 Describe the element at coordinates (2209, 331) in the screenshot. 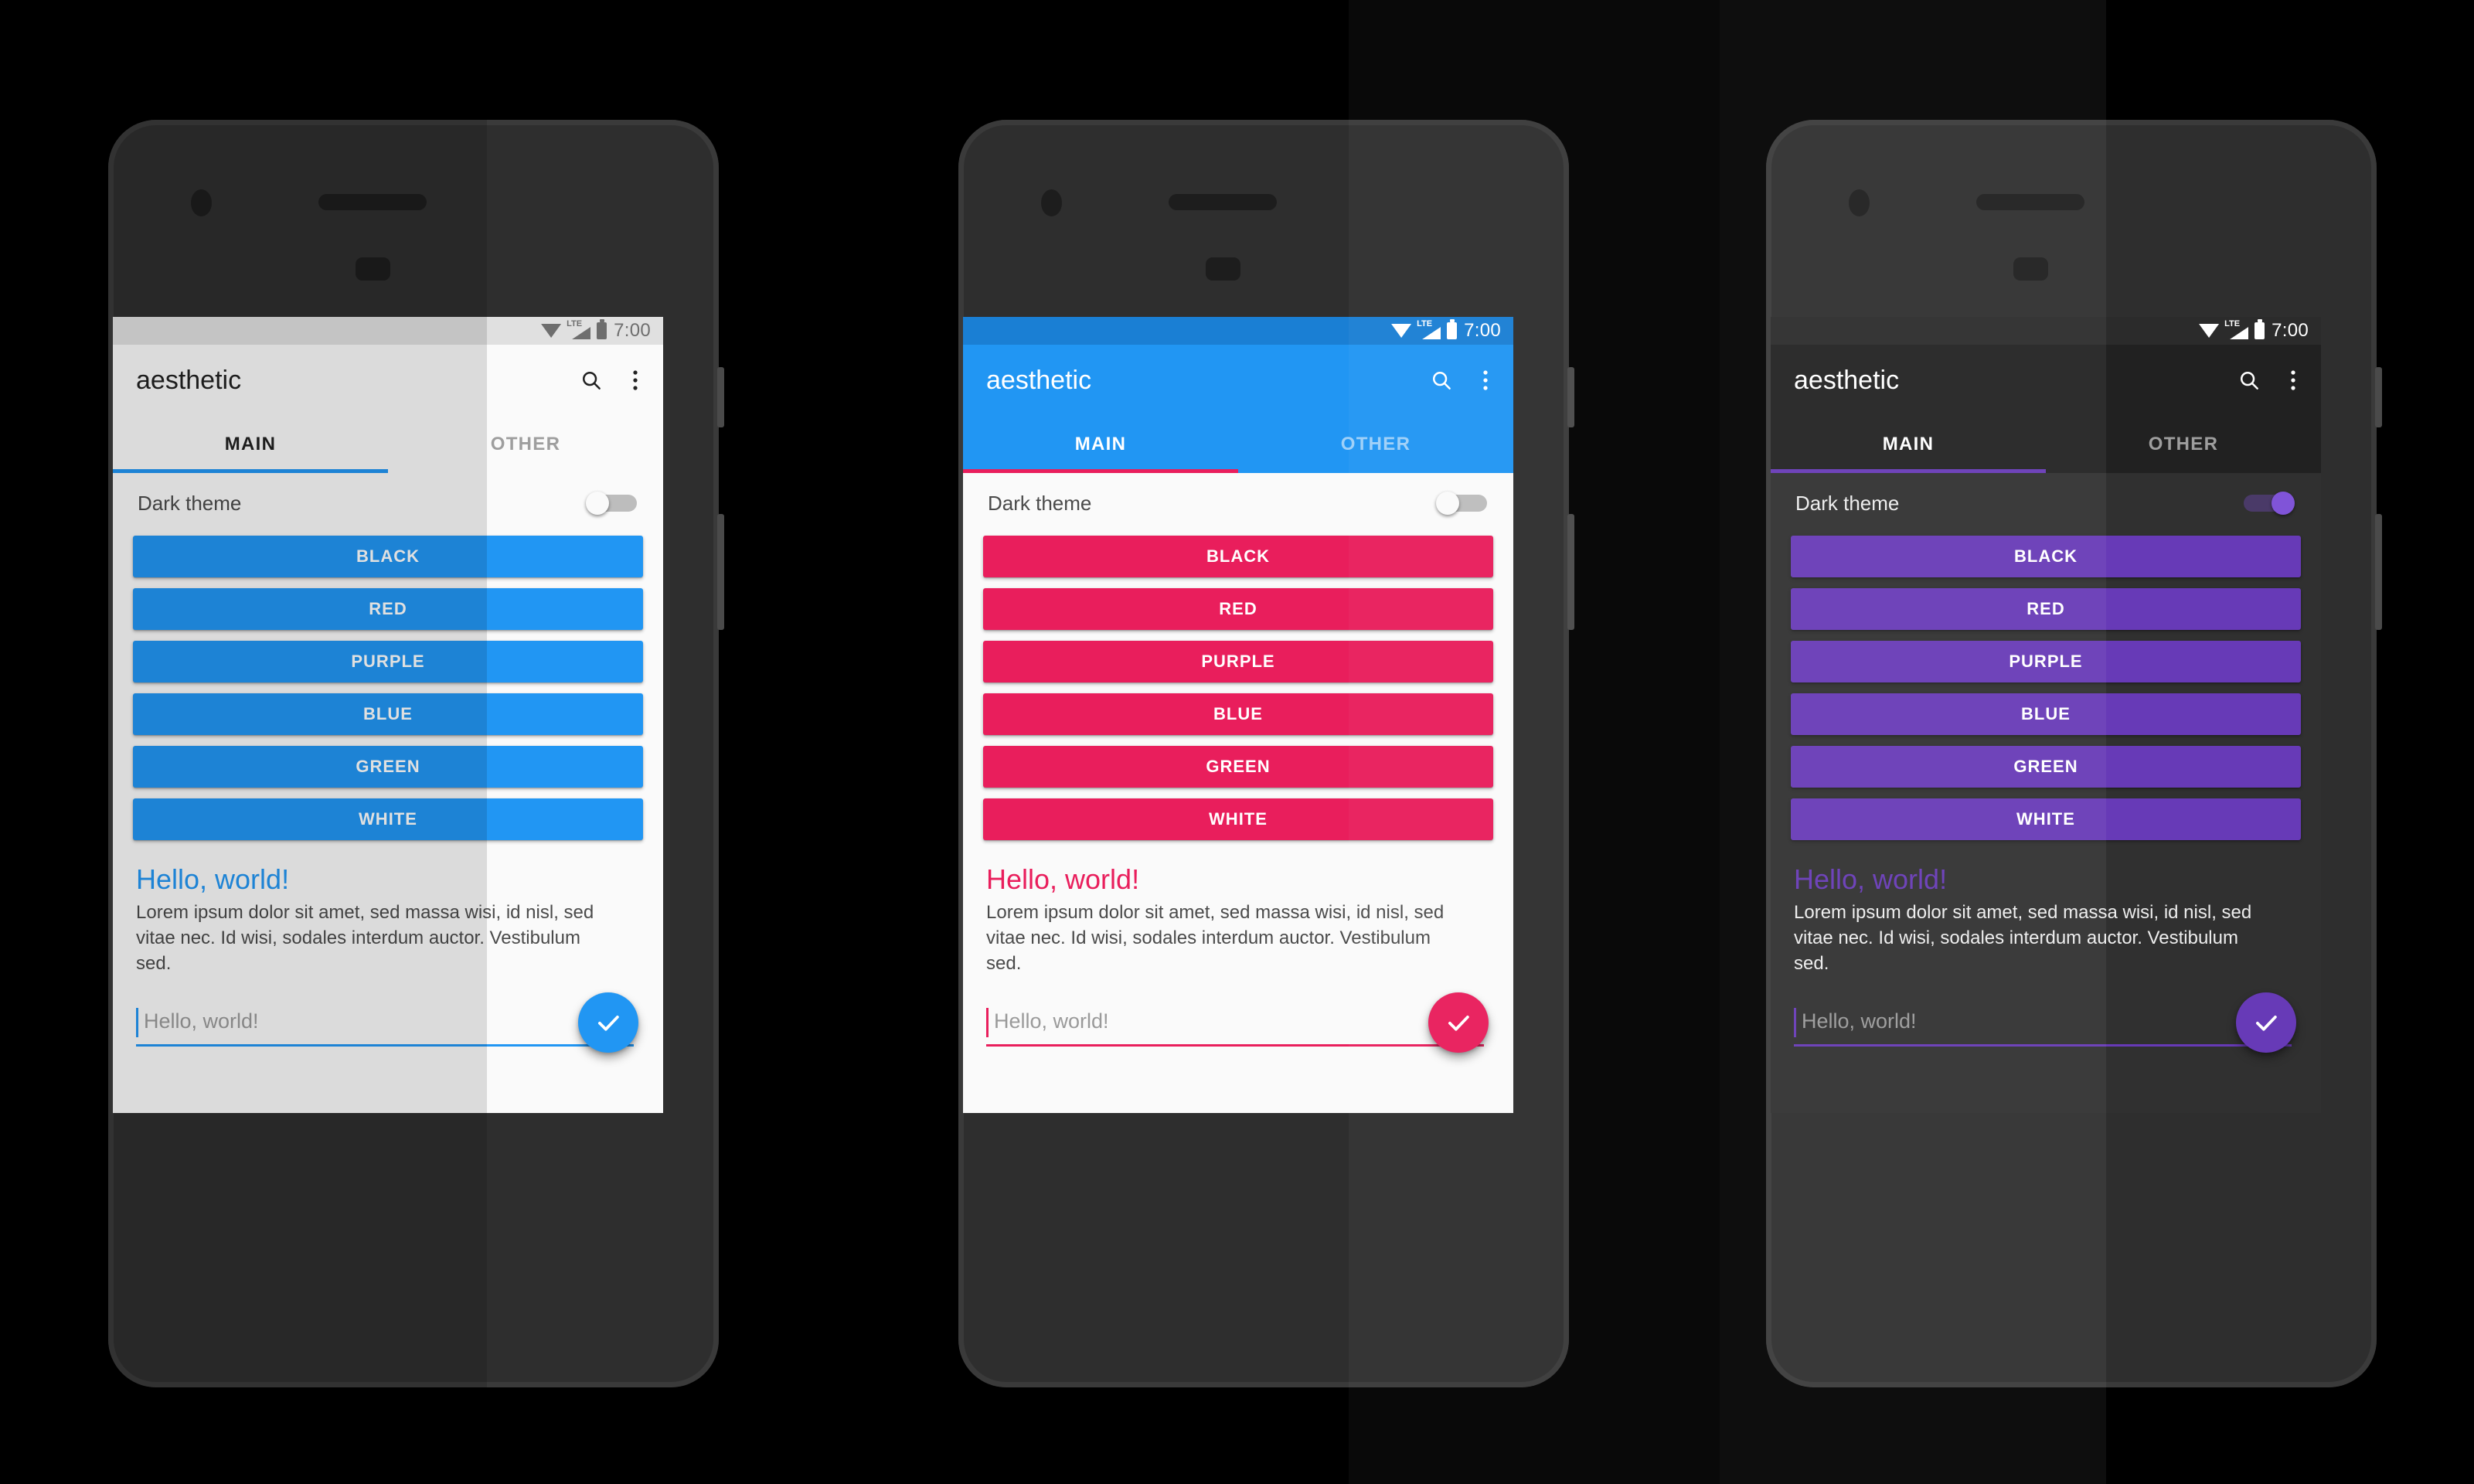

I see `wifi-icon` at that location.